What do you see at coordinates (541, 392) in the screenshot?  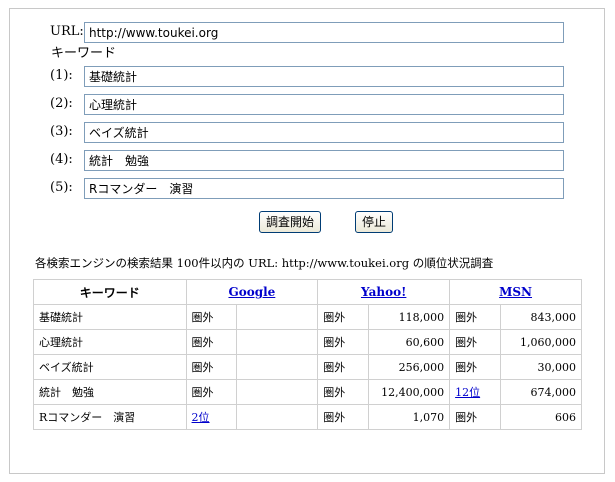 I see `msn-count: 674,000` at bounding box center [541, 392].